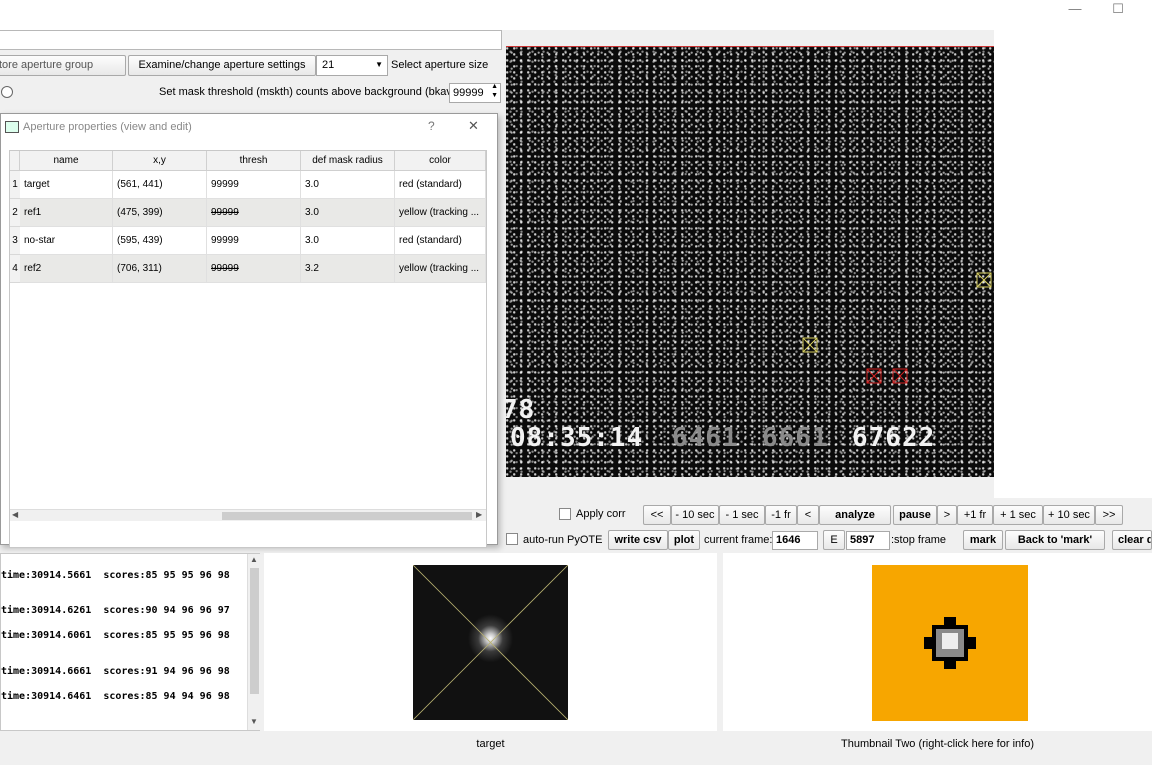  I want to click on horizontal-scrollbar: ◀ ▶, so click(248, 515).